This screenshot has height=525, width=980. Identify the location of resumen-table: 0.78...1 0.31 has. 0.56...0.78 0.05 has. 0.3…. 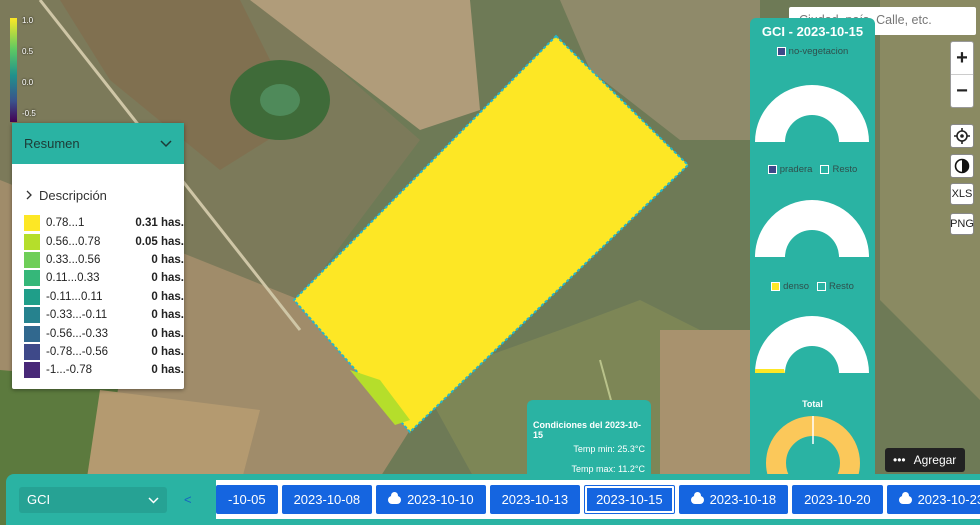
(104, 297).